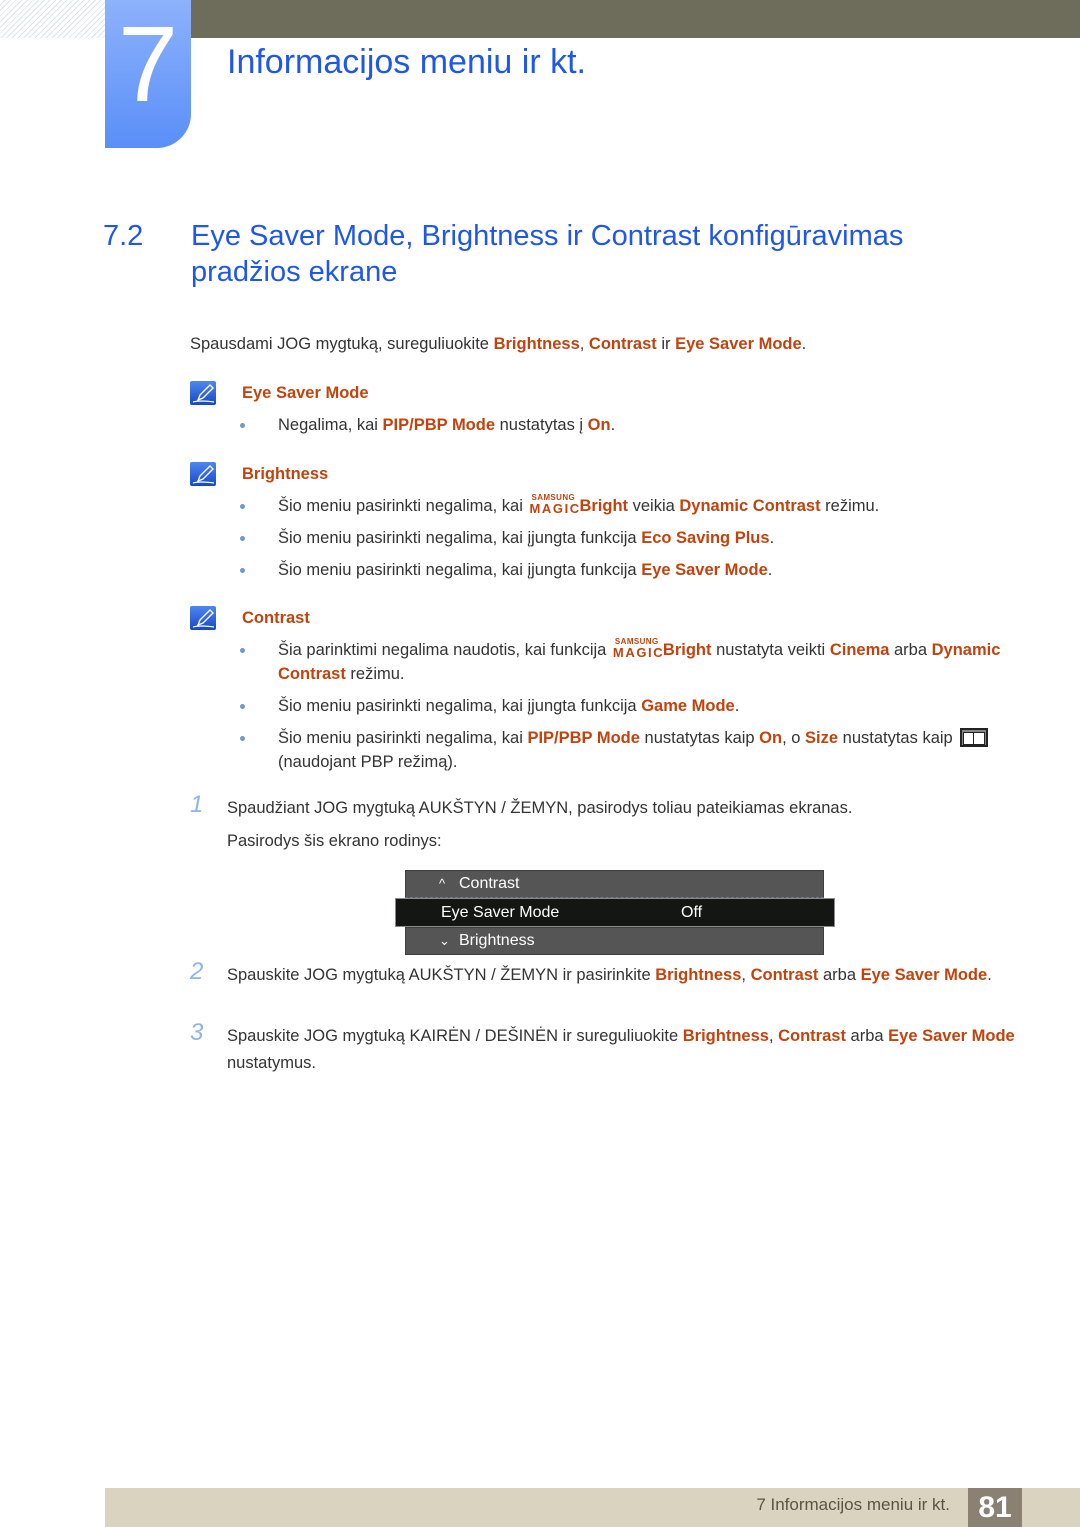  What do you see at coordinates (853, 1504) in the screenshot?
I see `footer-chapter-label: 7 Informacijos meniu ir kt.` at bounding box center [853, 1504].